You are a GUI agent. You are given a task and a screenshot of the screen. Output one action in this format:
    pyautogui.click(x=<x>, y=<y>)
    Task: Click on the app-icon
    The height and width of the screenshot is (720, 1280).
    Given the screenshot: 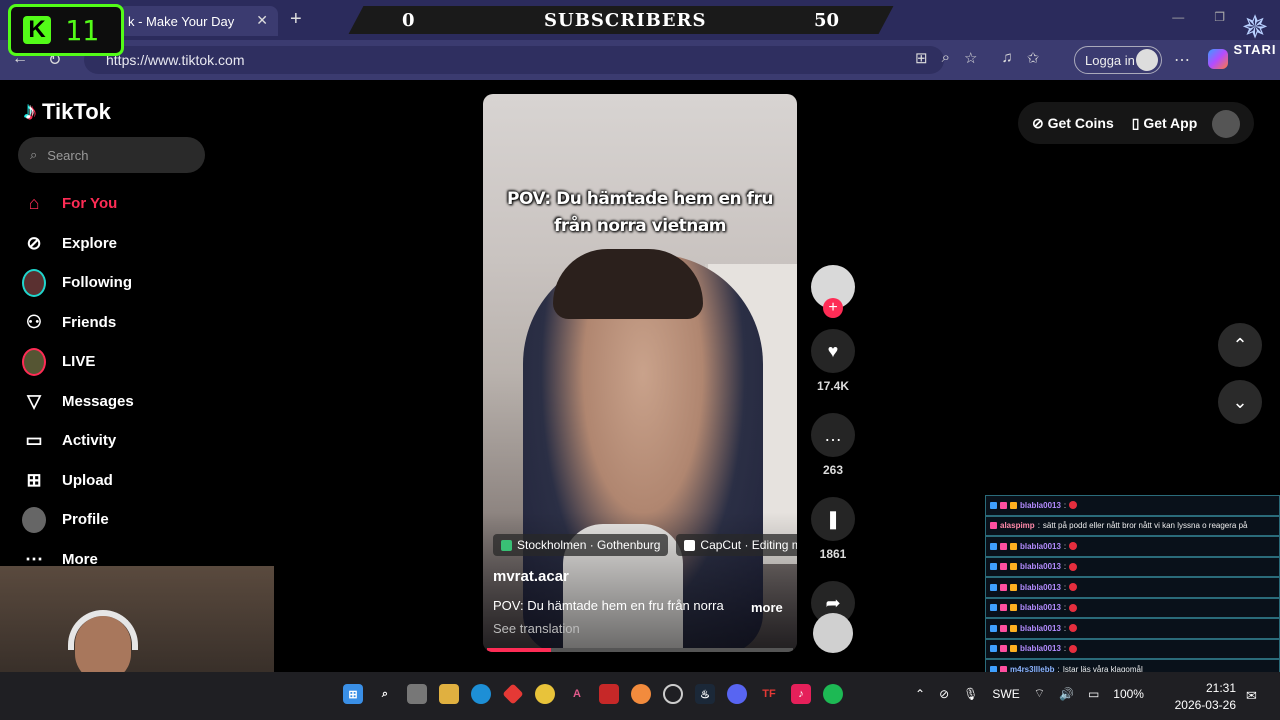 What is the action you would take?
    pyautogui.click(x=513, y=694)
    